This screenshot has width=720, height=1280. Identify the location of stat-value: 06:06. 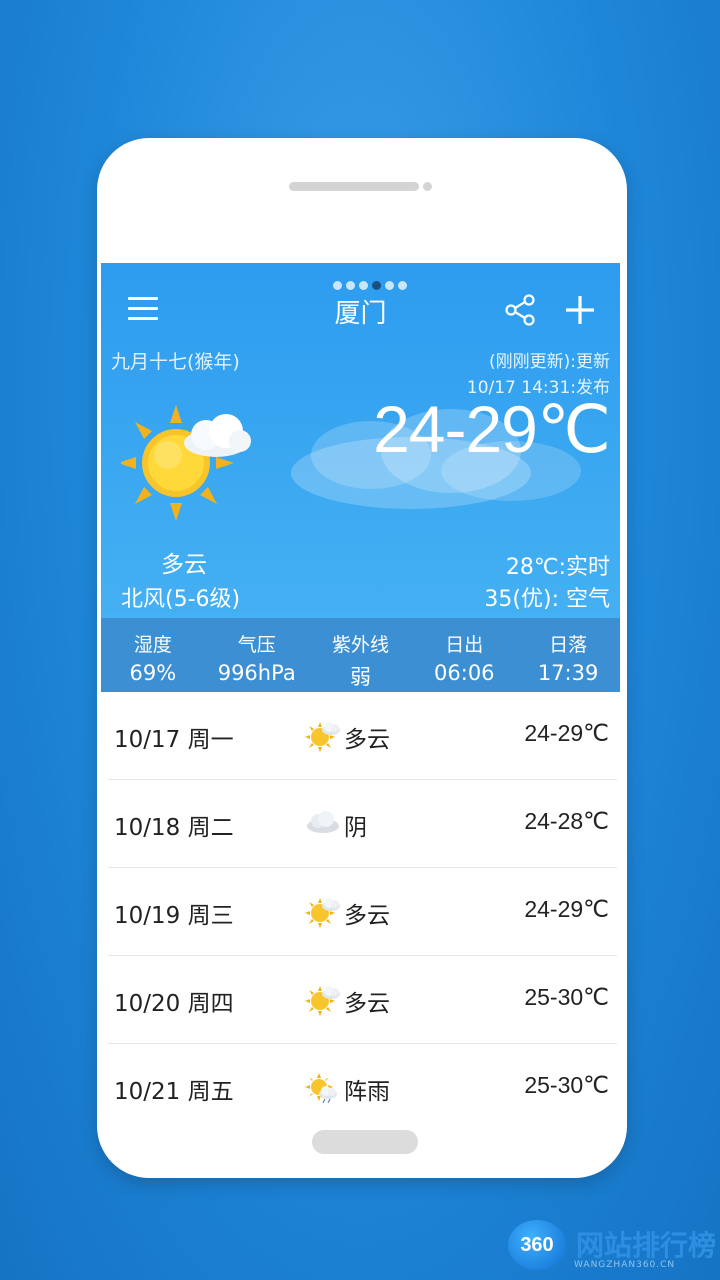
(464, 673).